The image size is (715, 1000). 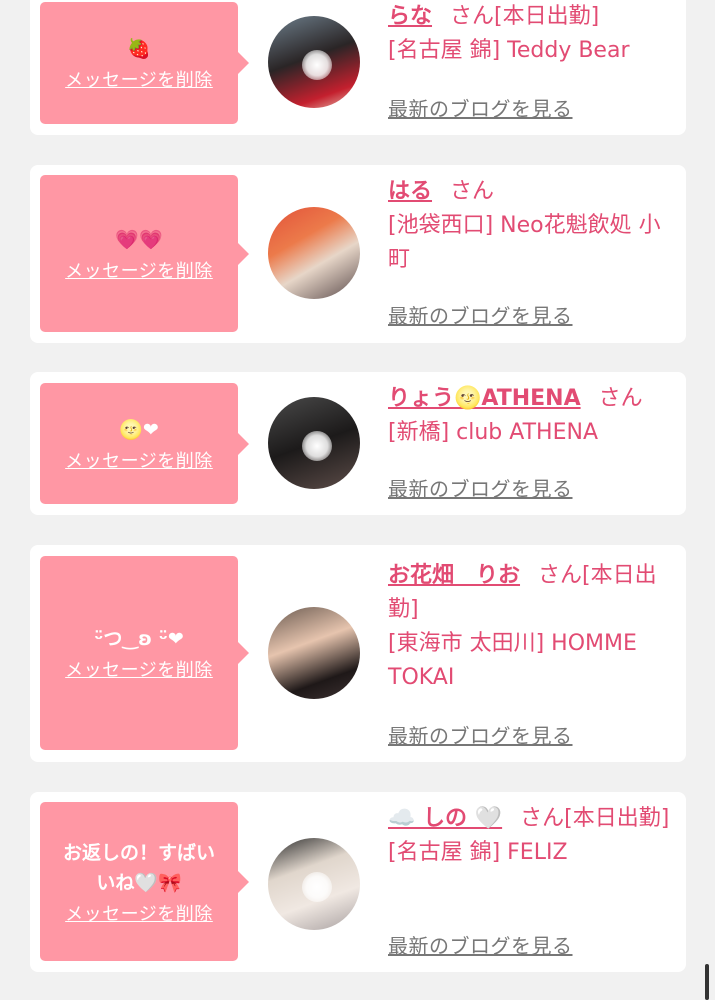 I want to click on user-info: お花畑 りお さん[本日出勤] [東海市 太田川] HOMME TOKAI, so click(x=533, y=627).